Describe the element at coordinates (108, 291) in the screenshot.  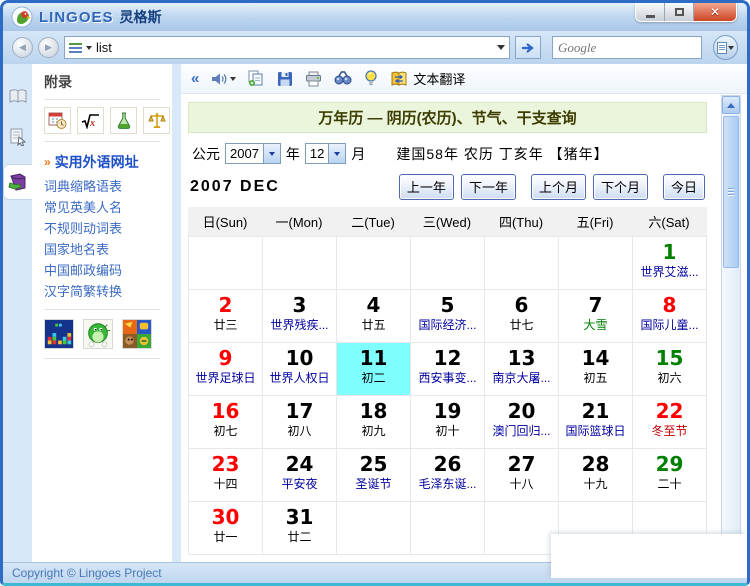
I see `sidebar-link: 汉字简繁转换` at that location.